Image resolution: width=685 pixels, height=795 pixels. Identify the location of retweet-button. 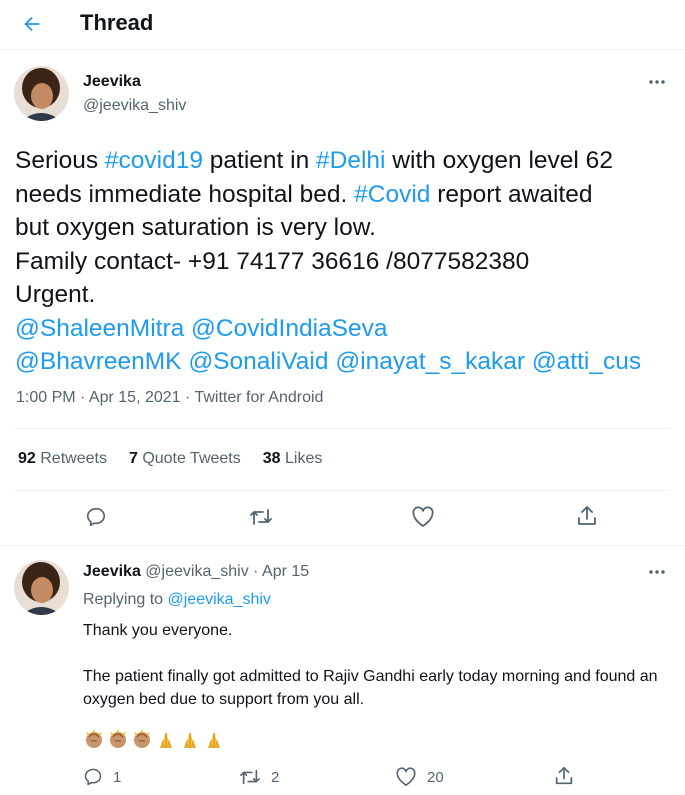
(261, 517).